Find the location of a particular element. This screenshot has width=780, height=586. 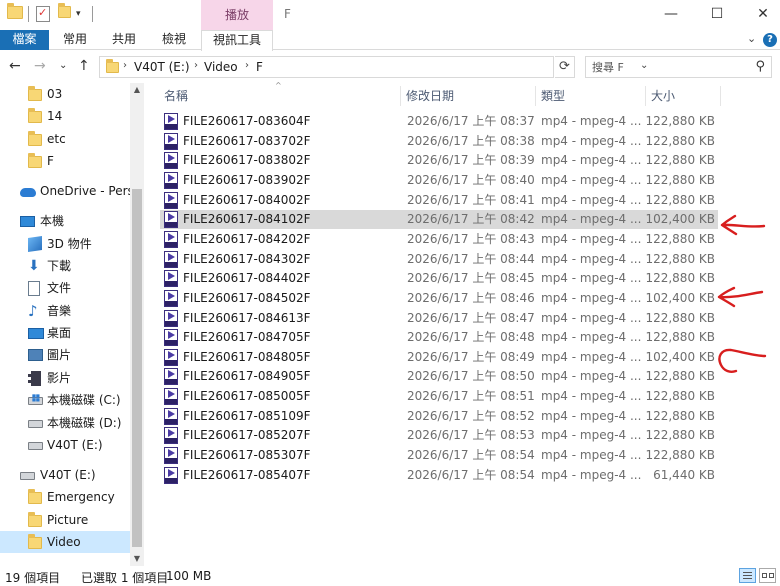

details-view-button is located at coordinates (747, 575).